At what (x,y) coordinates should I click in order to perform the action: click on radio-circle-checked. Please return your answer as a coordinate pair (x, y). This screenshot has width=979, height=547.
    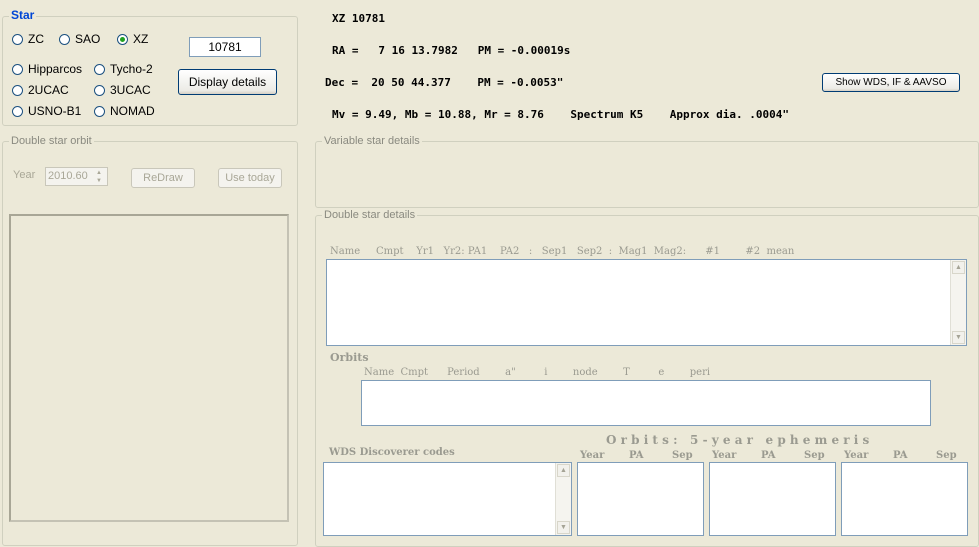
    Looking at the image, I should click on (122, 39).